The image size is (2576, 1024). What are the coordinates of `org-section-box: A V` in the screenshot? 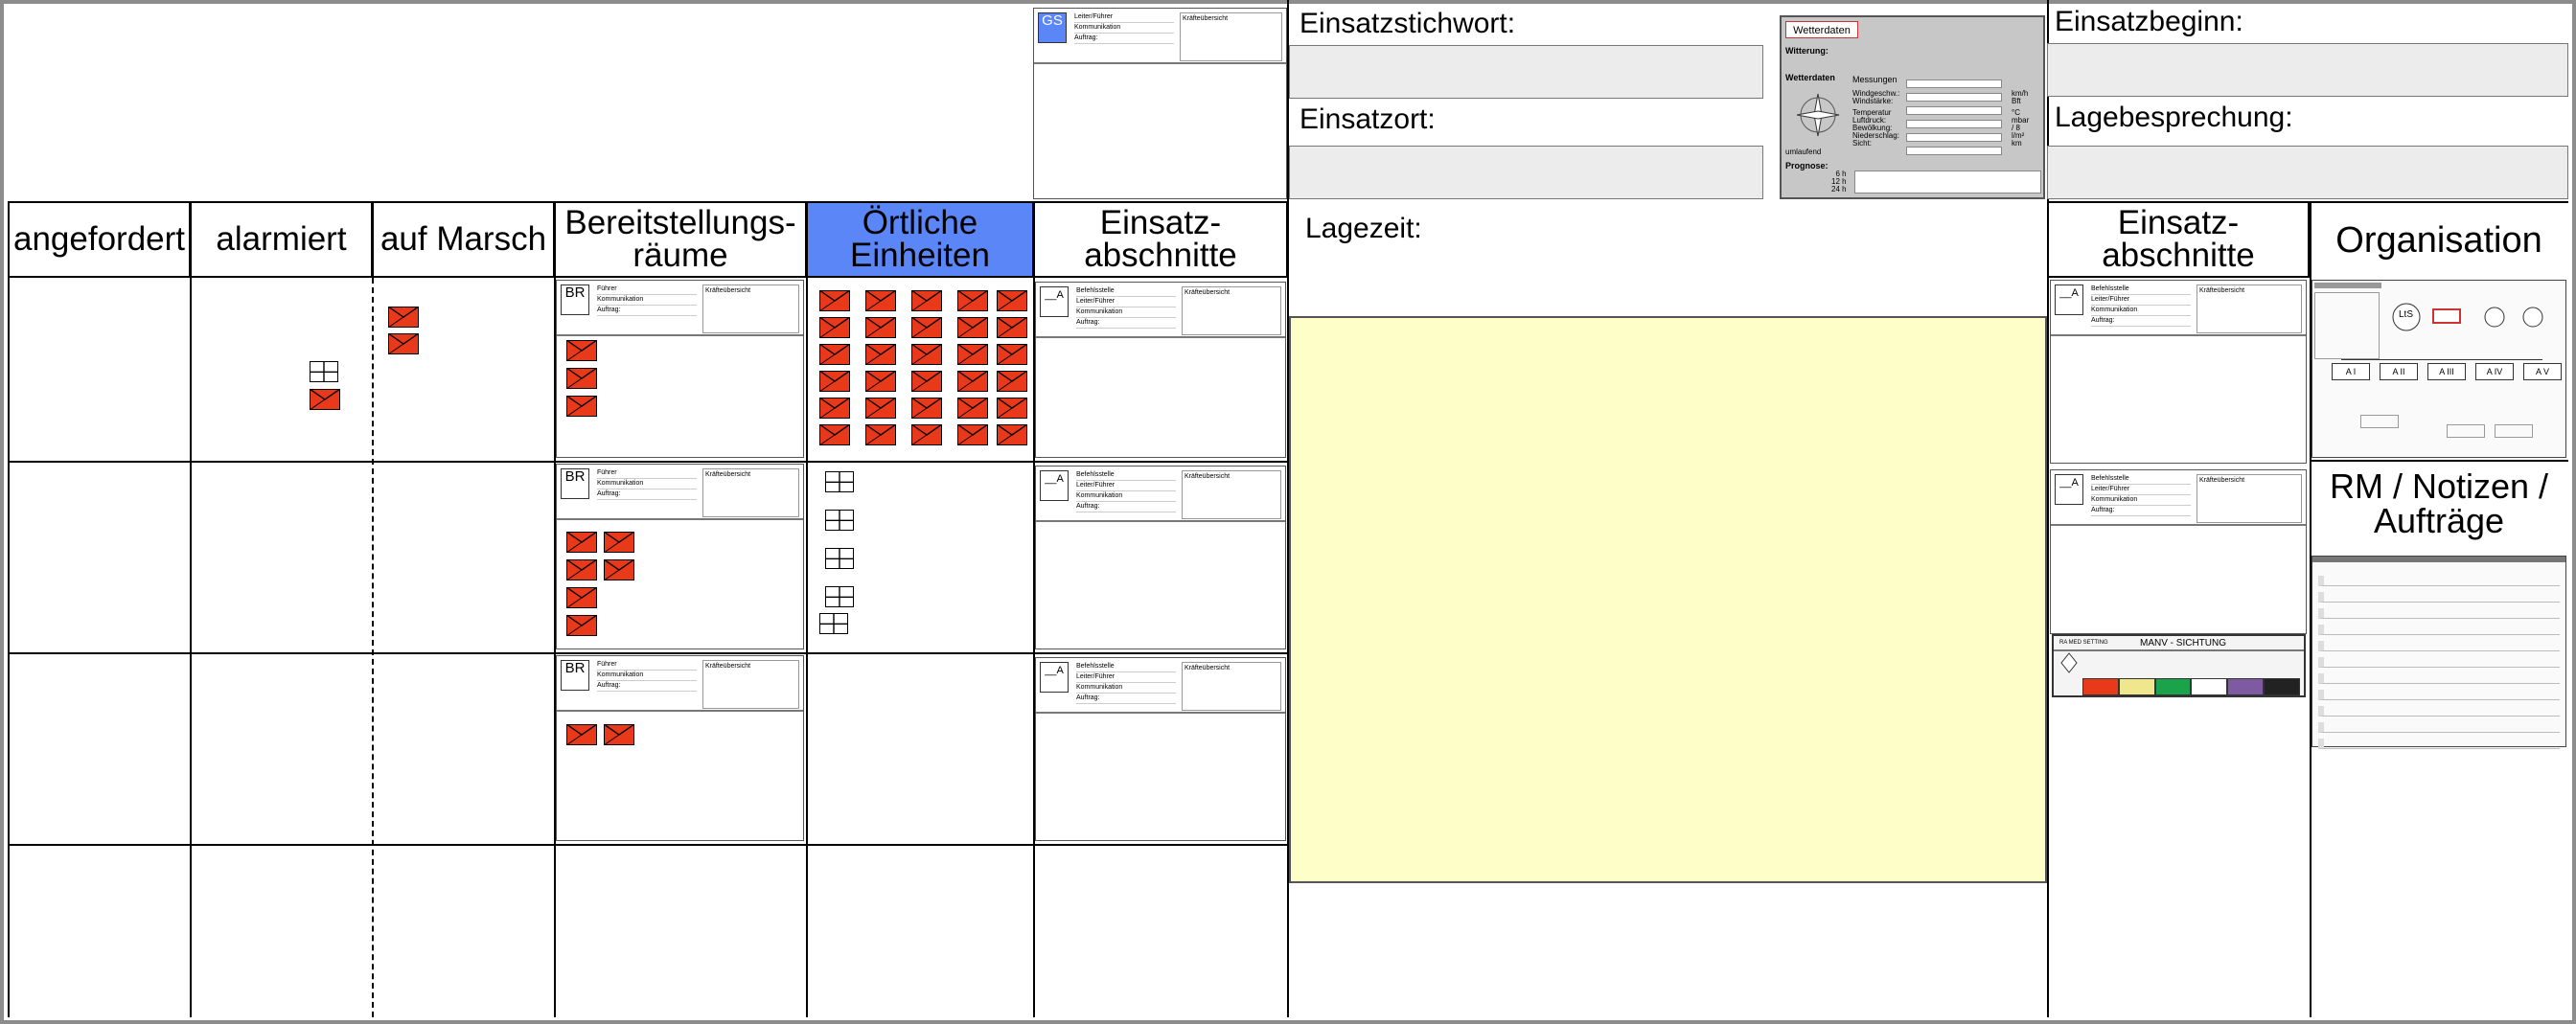 It's located at (2542, 371).